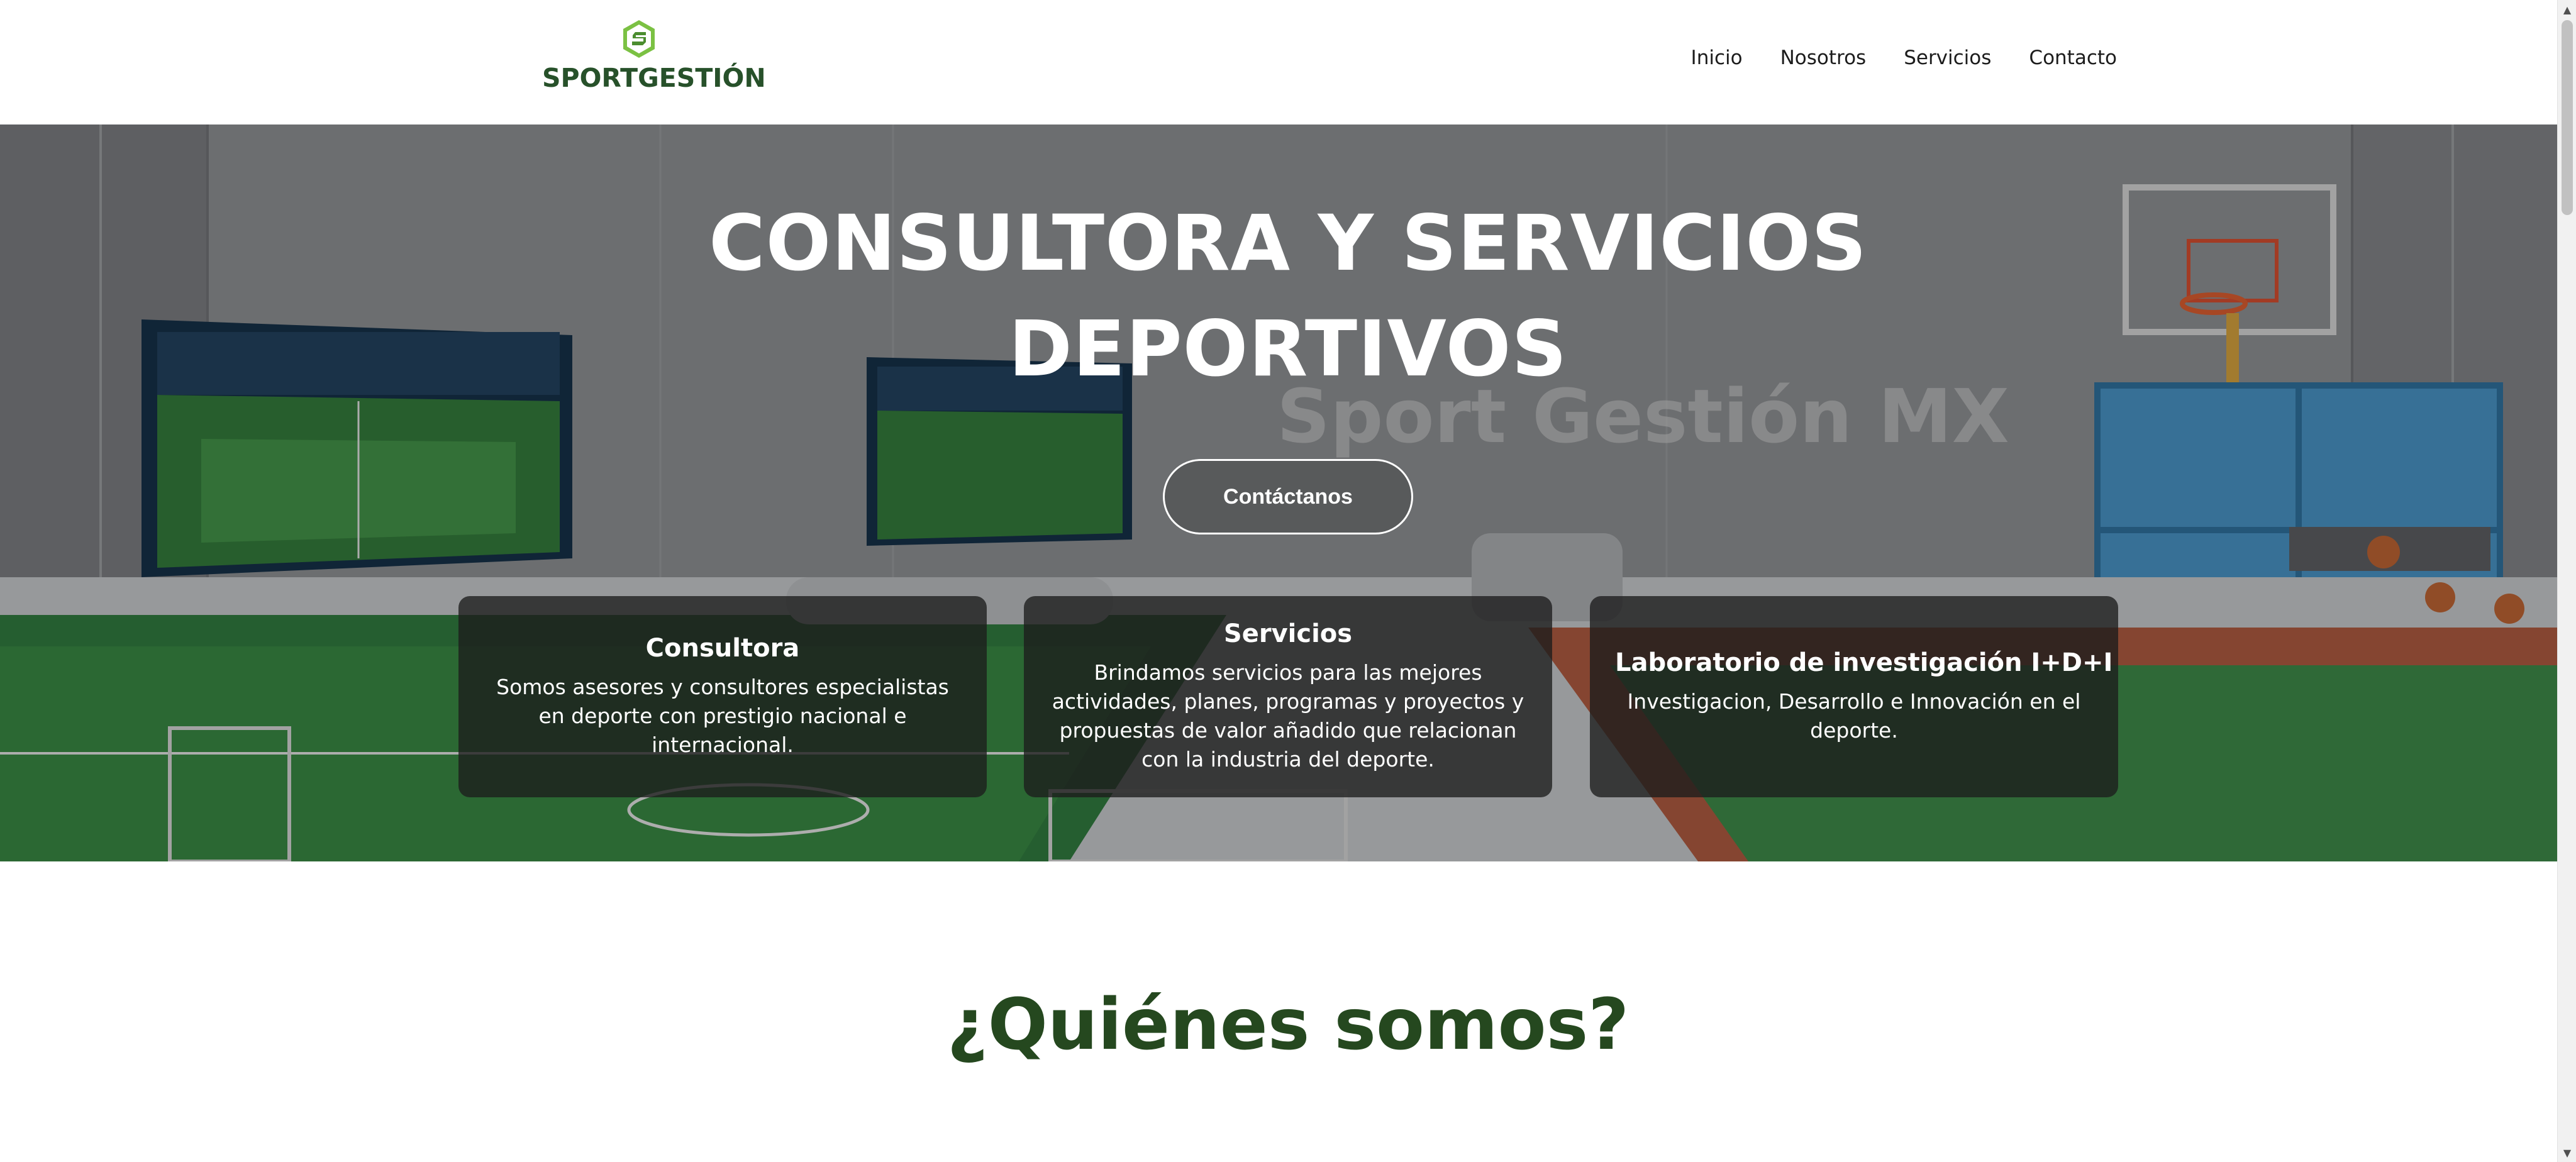  Describe the element at coordinates (654, 78) in the screenshot. I see `logo-text: SPORTGESTIÓN` at that location.